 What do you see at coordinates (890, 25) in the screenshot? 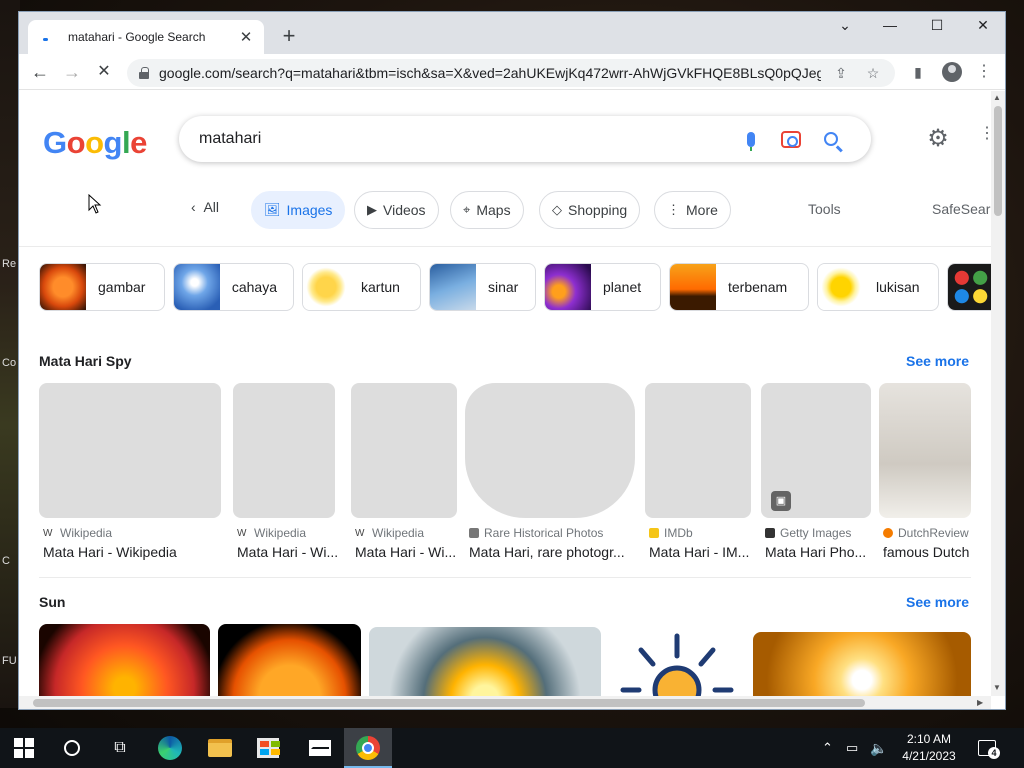
I see `minimize-button: —` at bounding box center [890, 25].